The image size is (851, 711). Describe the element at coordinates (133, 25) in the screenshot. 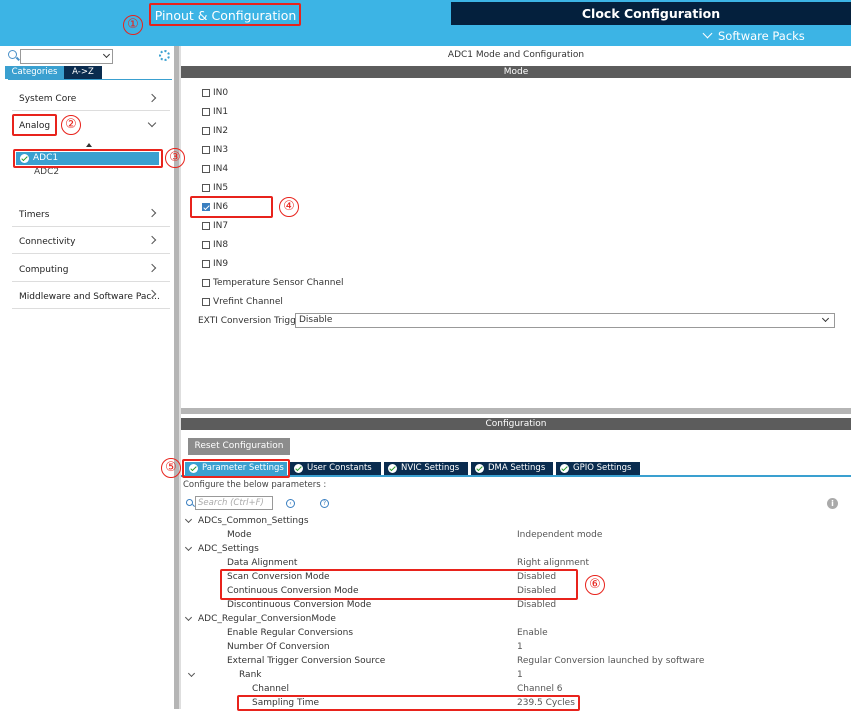

I see `annotation-number-1: ①` at that location.